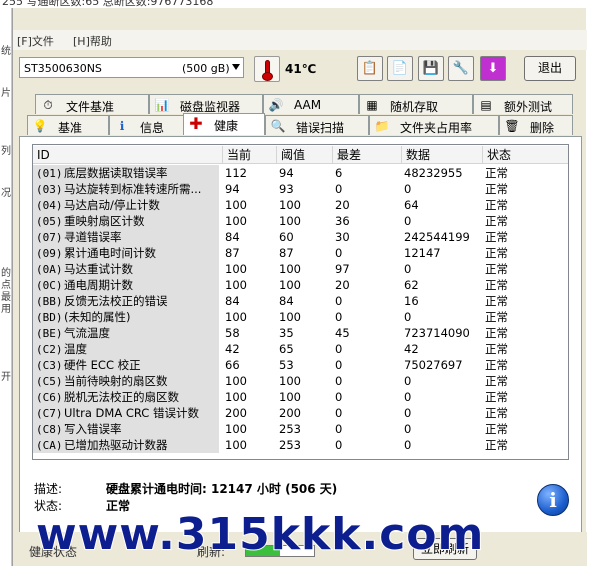  What do you see at coordinates (131, 67) in the screenshot?
I see `drive-select: ST3500630NS (500 gB)` at bounding box center [131, 67].